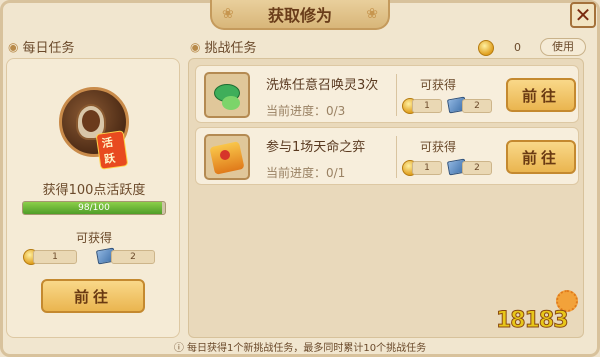  I want to click on horn-icon: 活跃, so click(94, 128).